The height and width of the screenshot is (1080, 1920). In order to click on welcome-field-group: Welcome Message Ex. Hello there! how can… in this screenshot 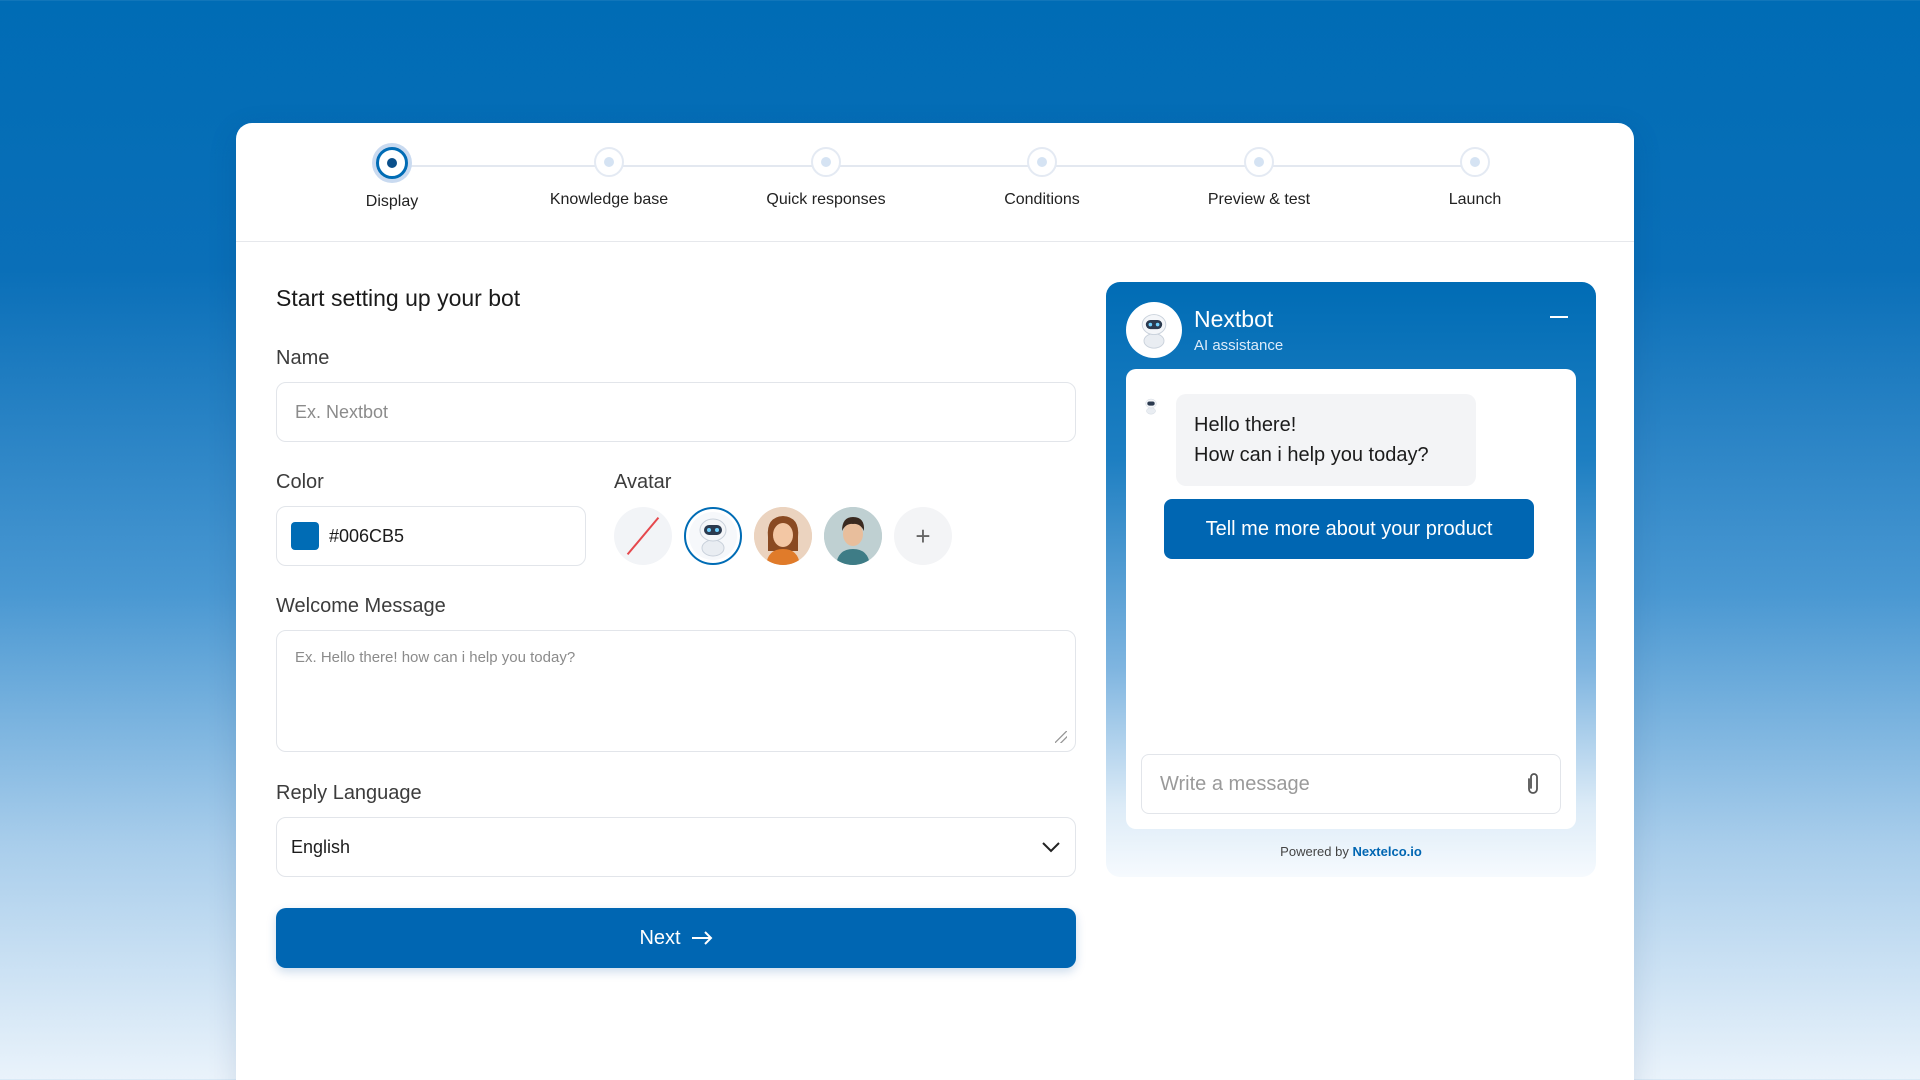, I will do `click(676, 673)`.